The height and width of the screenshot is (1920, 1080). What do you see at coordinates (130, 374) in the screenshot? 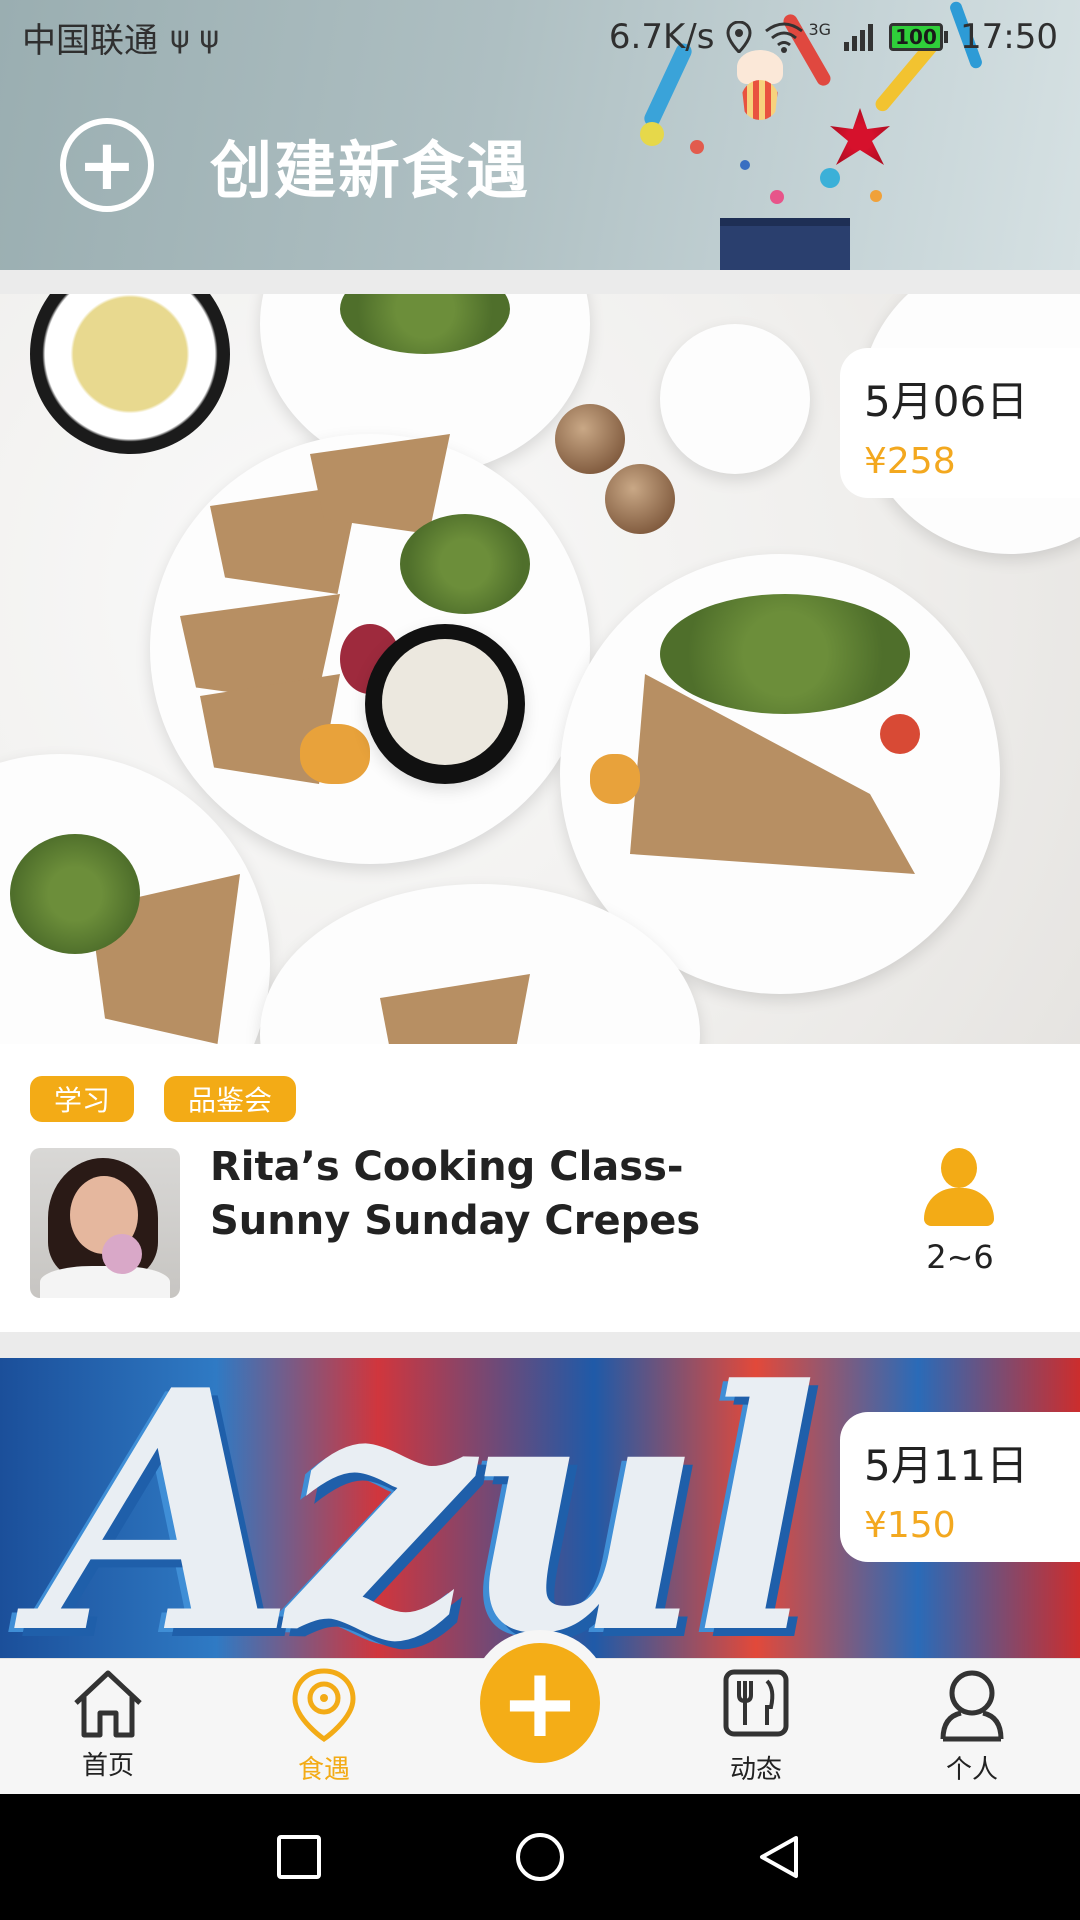
I see `tea-cup-image` at bounding box center [130, 374].